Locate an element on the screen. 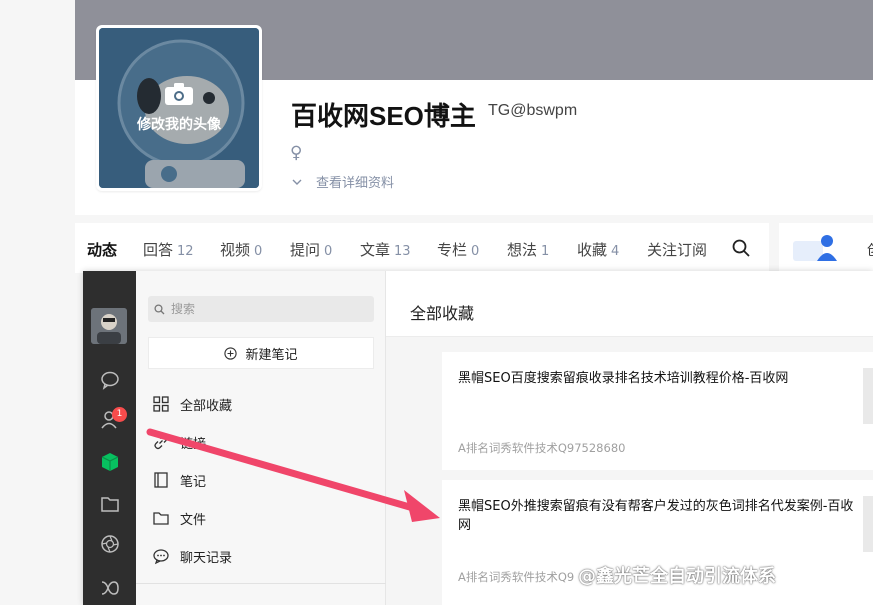  app-sidebar-rail: 1 is located at coordinates (109, 438).